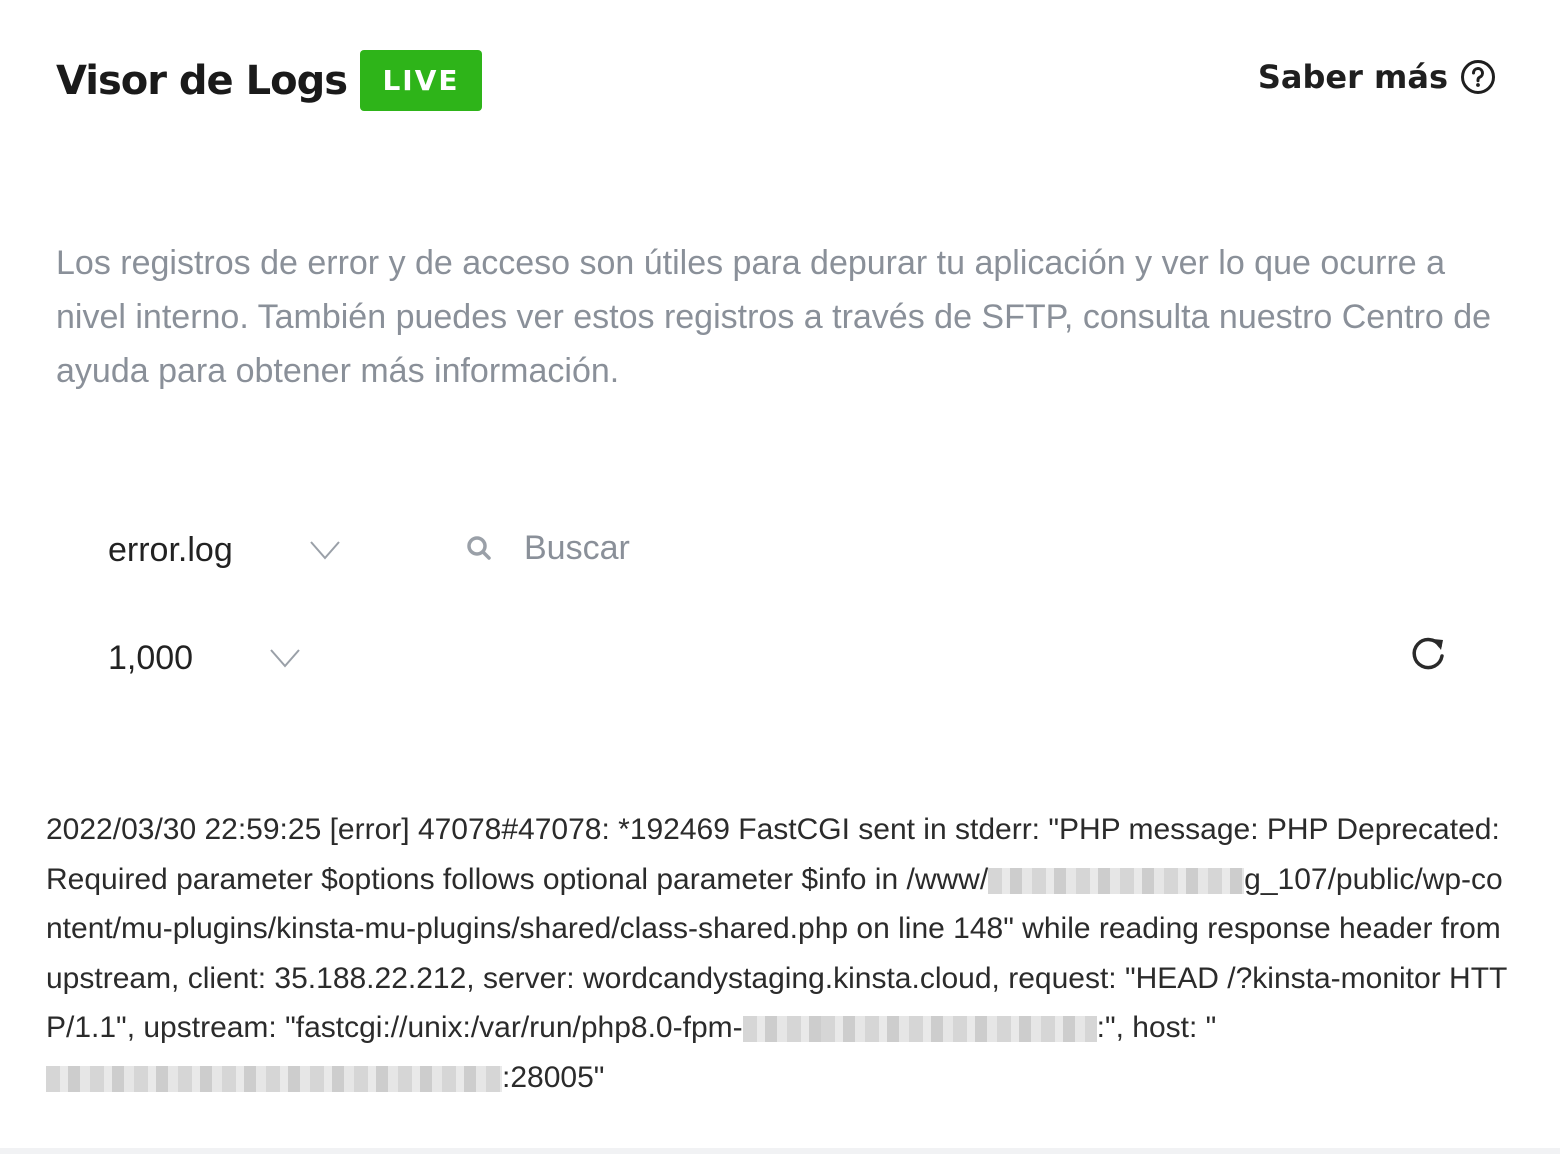  I want to click on lines-count-select: 1,000, so click(204, 658).